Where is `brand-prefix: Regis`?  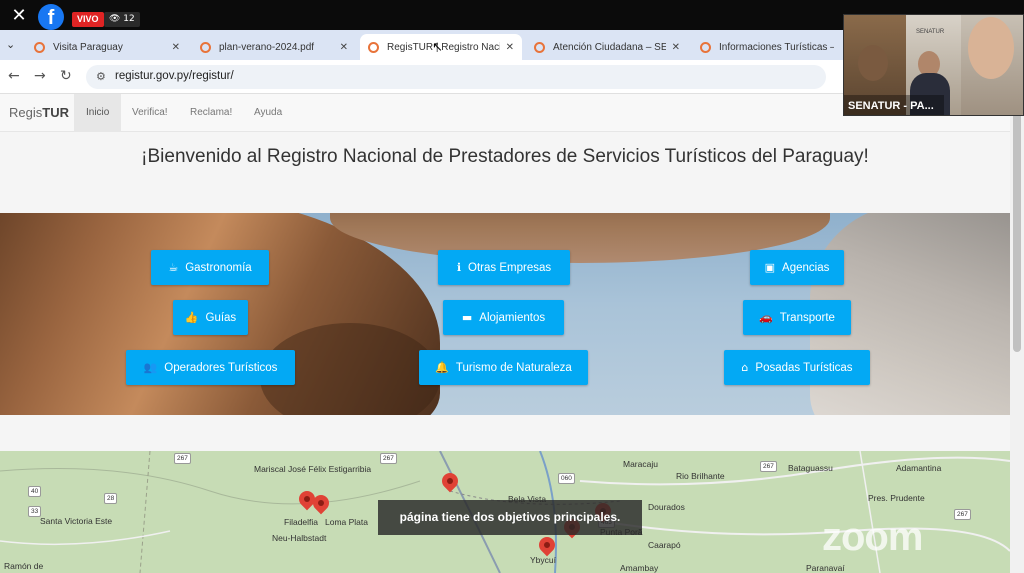 brand-prefix: Regis is located at coordinates (26, 112).